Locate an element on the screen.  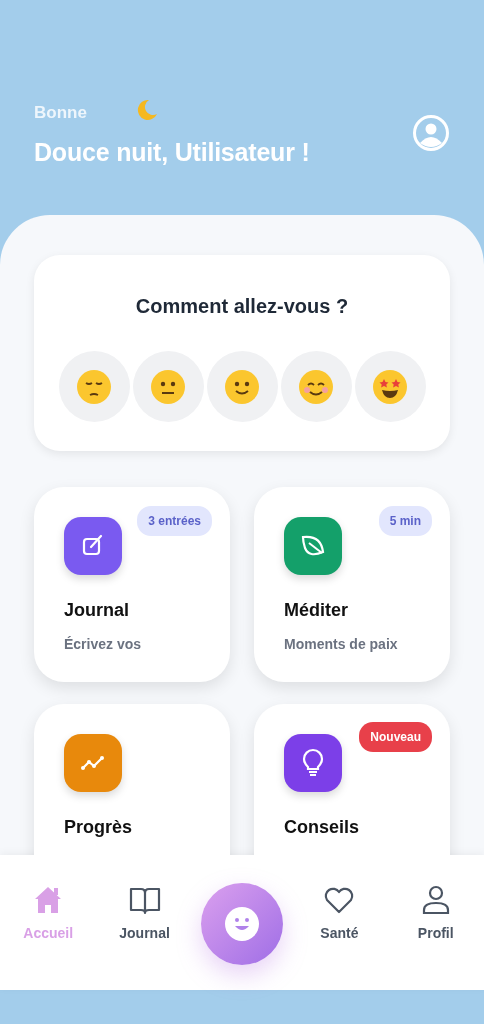
profile-icon is located at coordinates (431, 133).